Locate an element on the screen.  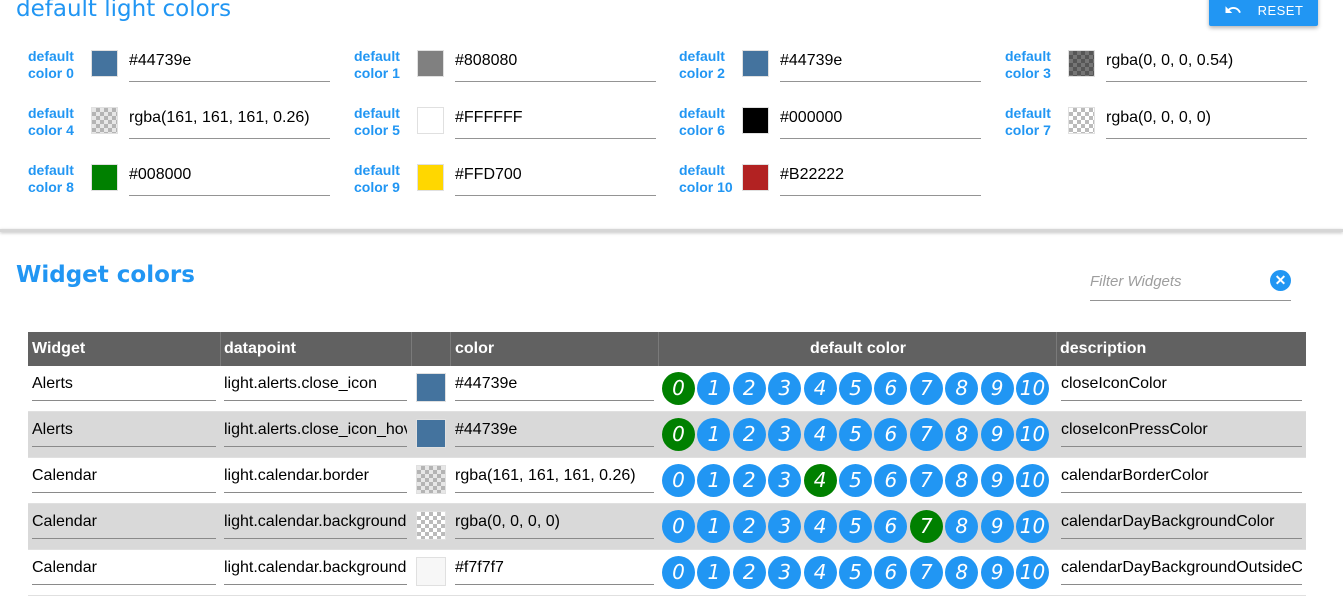
default-color-input: rgba(0, 0, 0, 0) is located at coordinates (1206, 122).